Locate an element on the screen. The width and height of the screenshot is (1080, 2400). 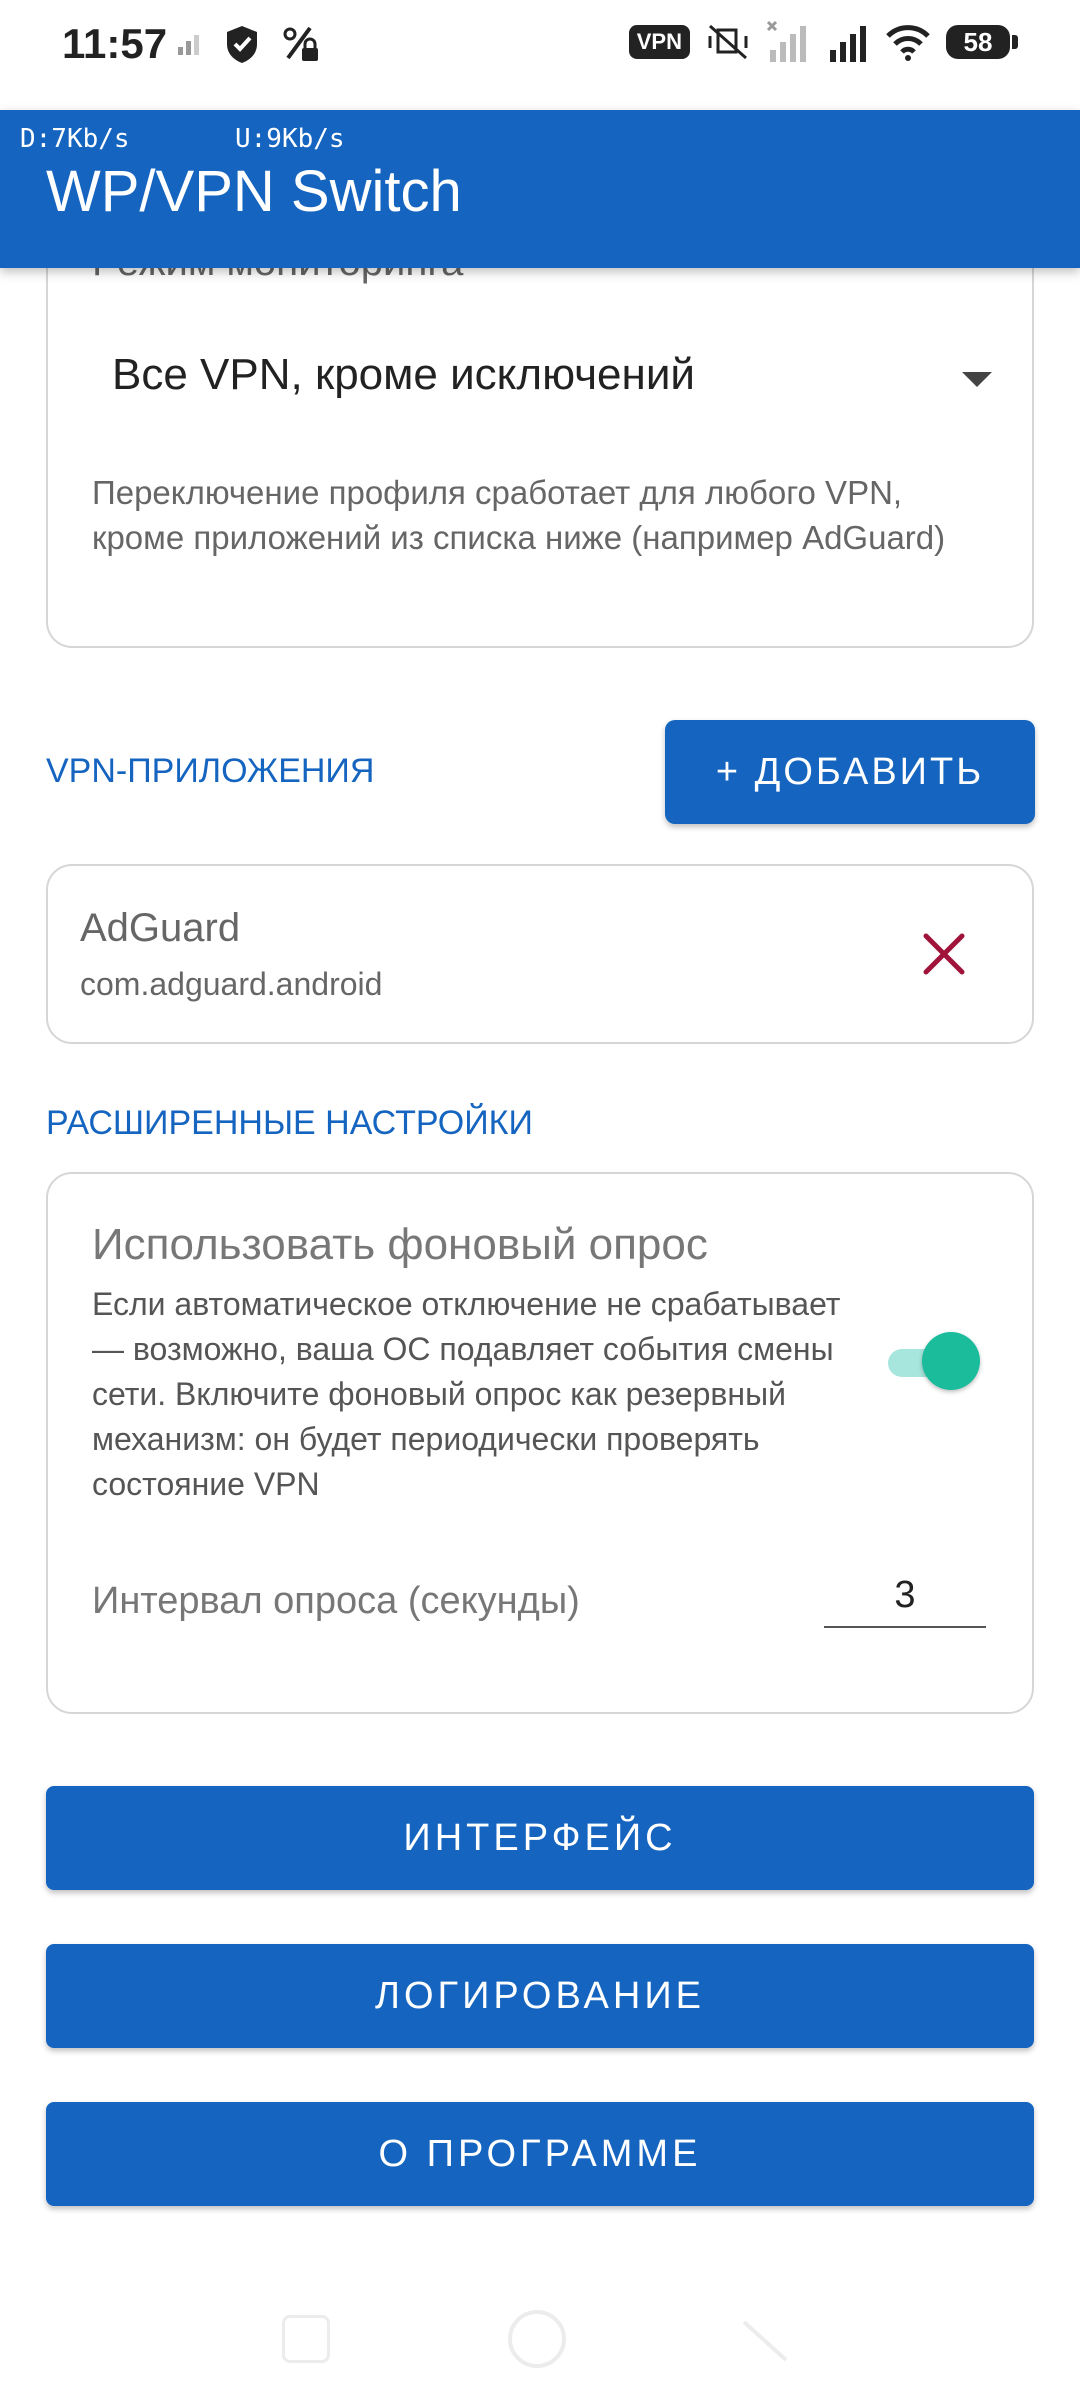
shield-check-icon is located at coordinates (242, 44).